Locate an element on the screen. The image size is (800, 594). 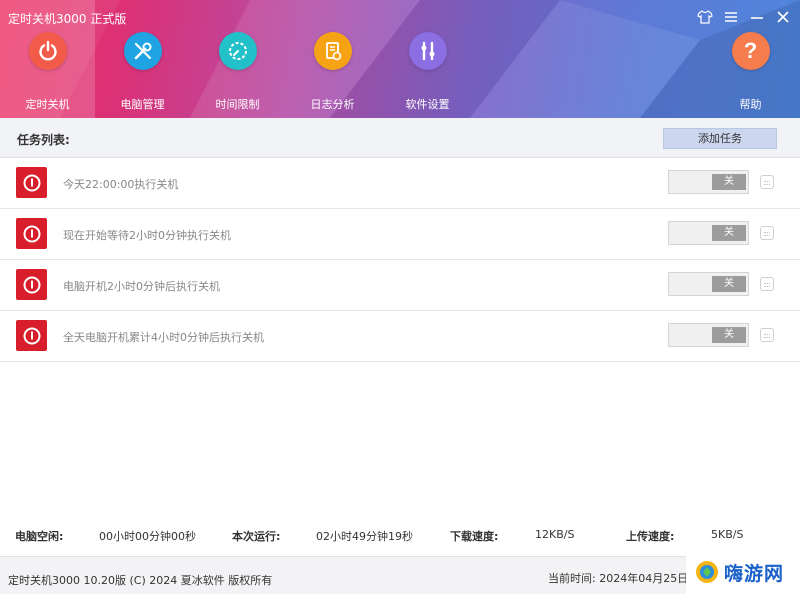
add-task-button: 添加任务 is located at coordinates (720, 138).